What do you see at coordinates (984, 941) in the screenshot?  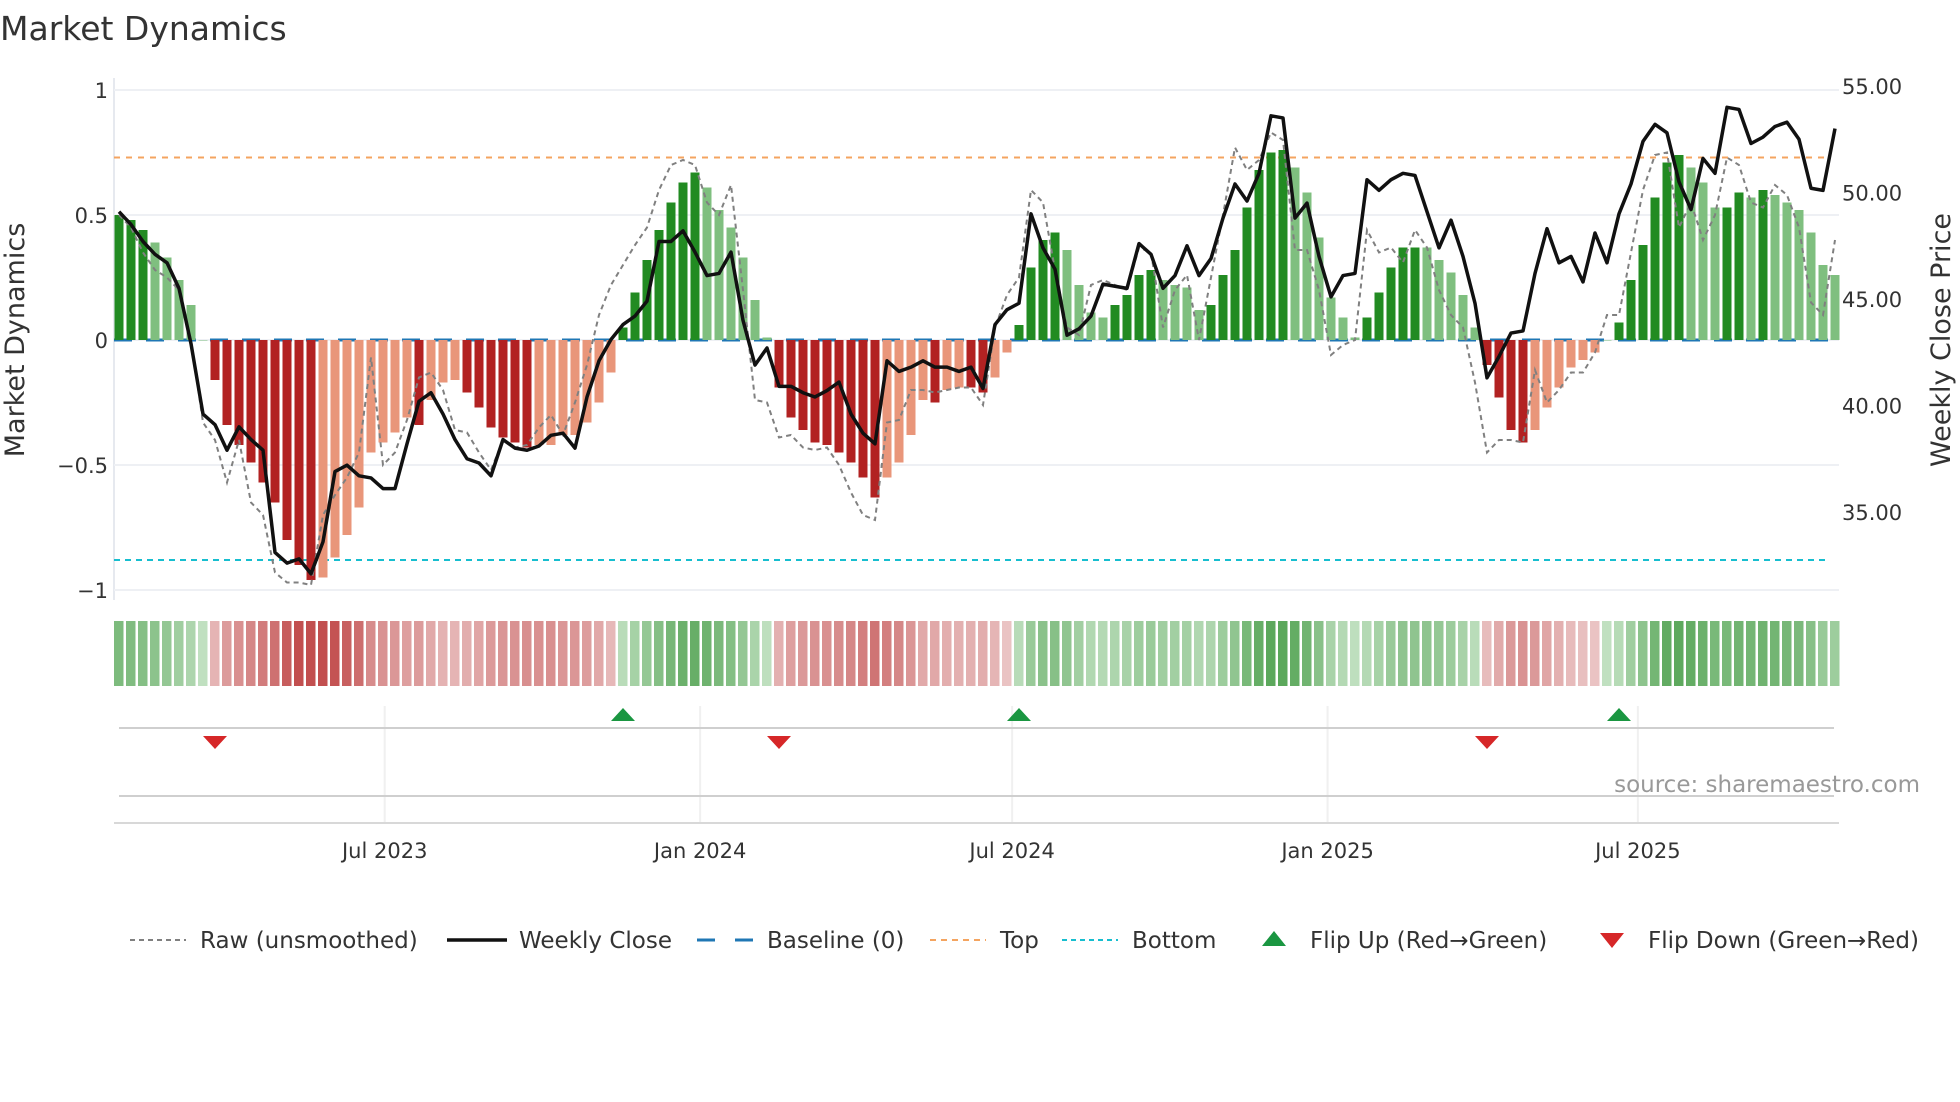 I see `legend-item-top: Top` at bounding box center [984, 941].